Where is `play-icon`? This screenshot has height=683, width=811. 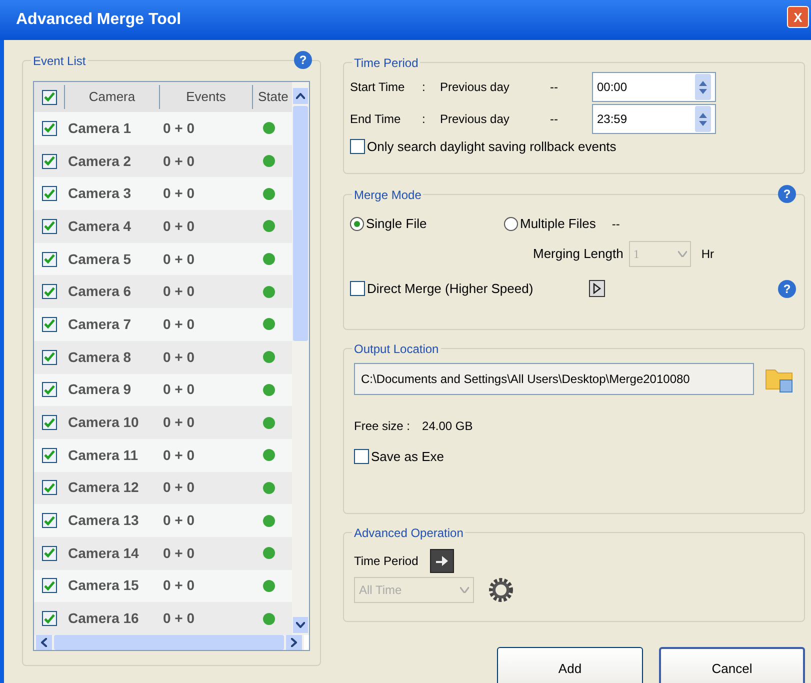
play-icon is located at coordinates (597, 289).